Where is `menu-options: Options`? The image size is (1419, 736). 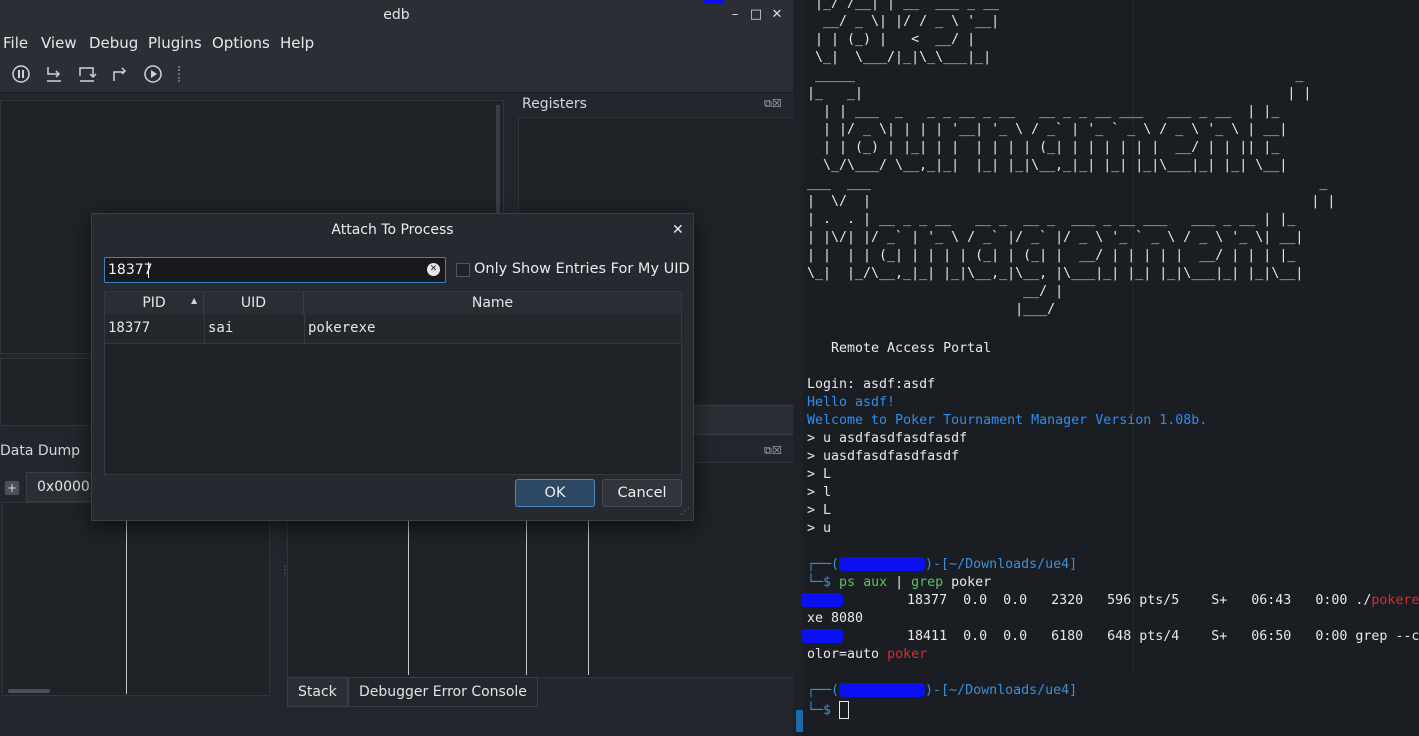 menu-options: Options is located at coordinates (241, 43).